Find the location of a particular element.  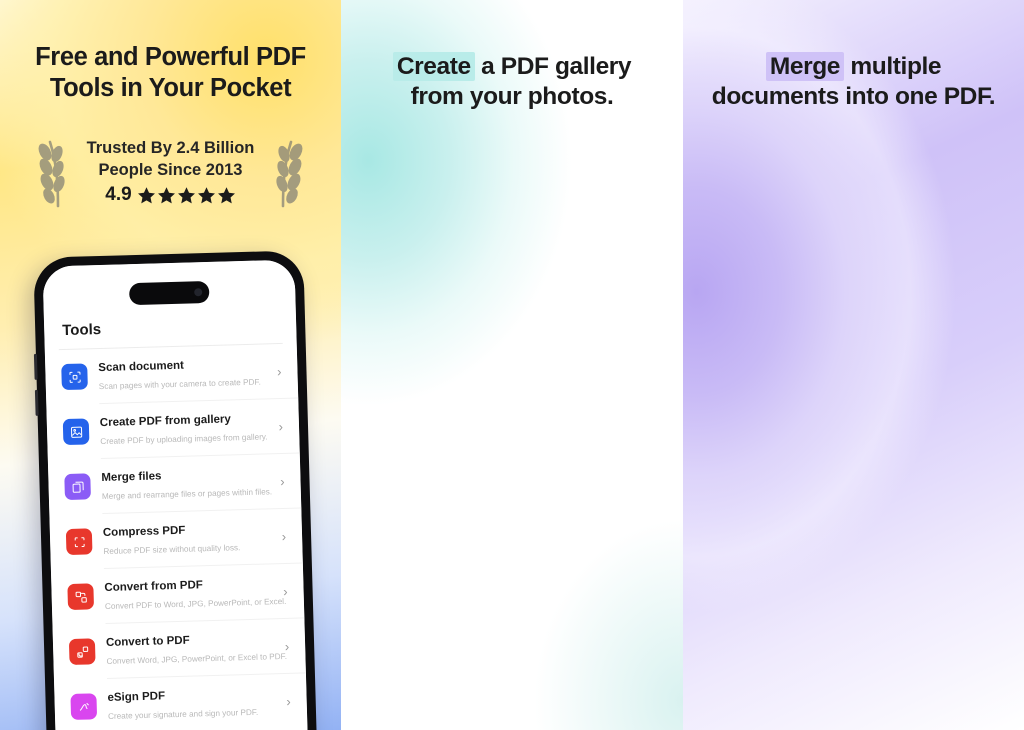

convert-from-icon is located at coordinates (81, 597).